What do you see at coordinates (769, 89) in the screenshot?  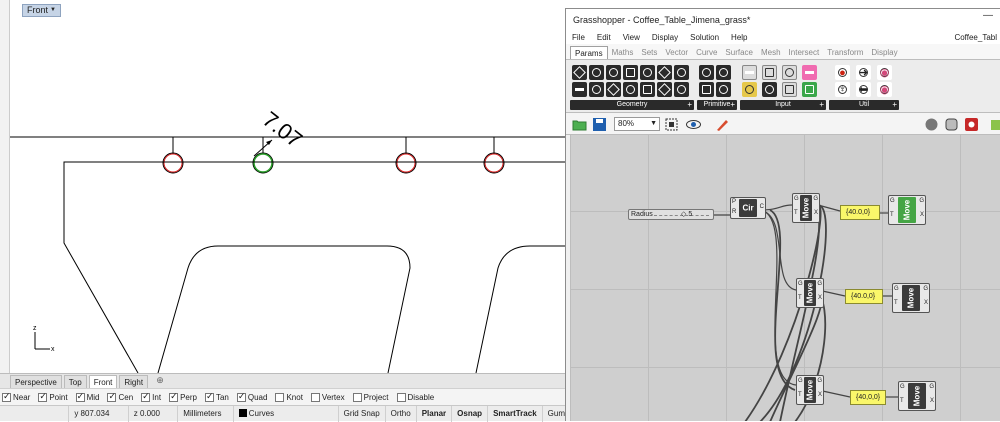 I see `toggle-param-icon` at bounding box center [769, 89].